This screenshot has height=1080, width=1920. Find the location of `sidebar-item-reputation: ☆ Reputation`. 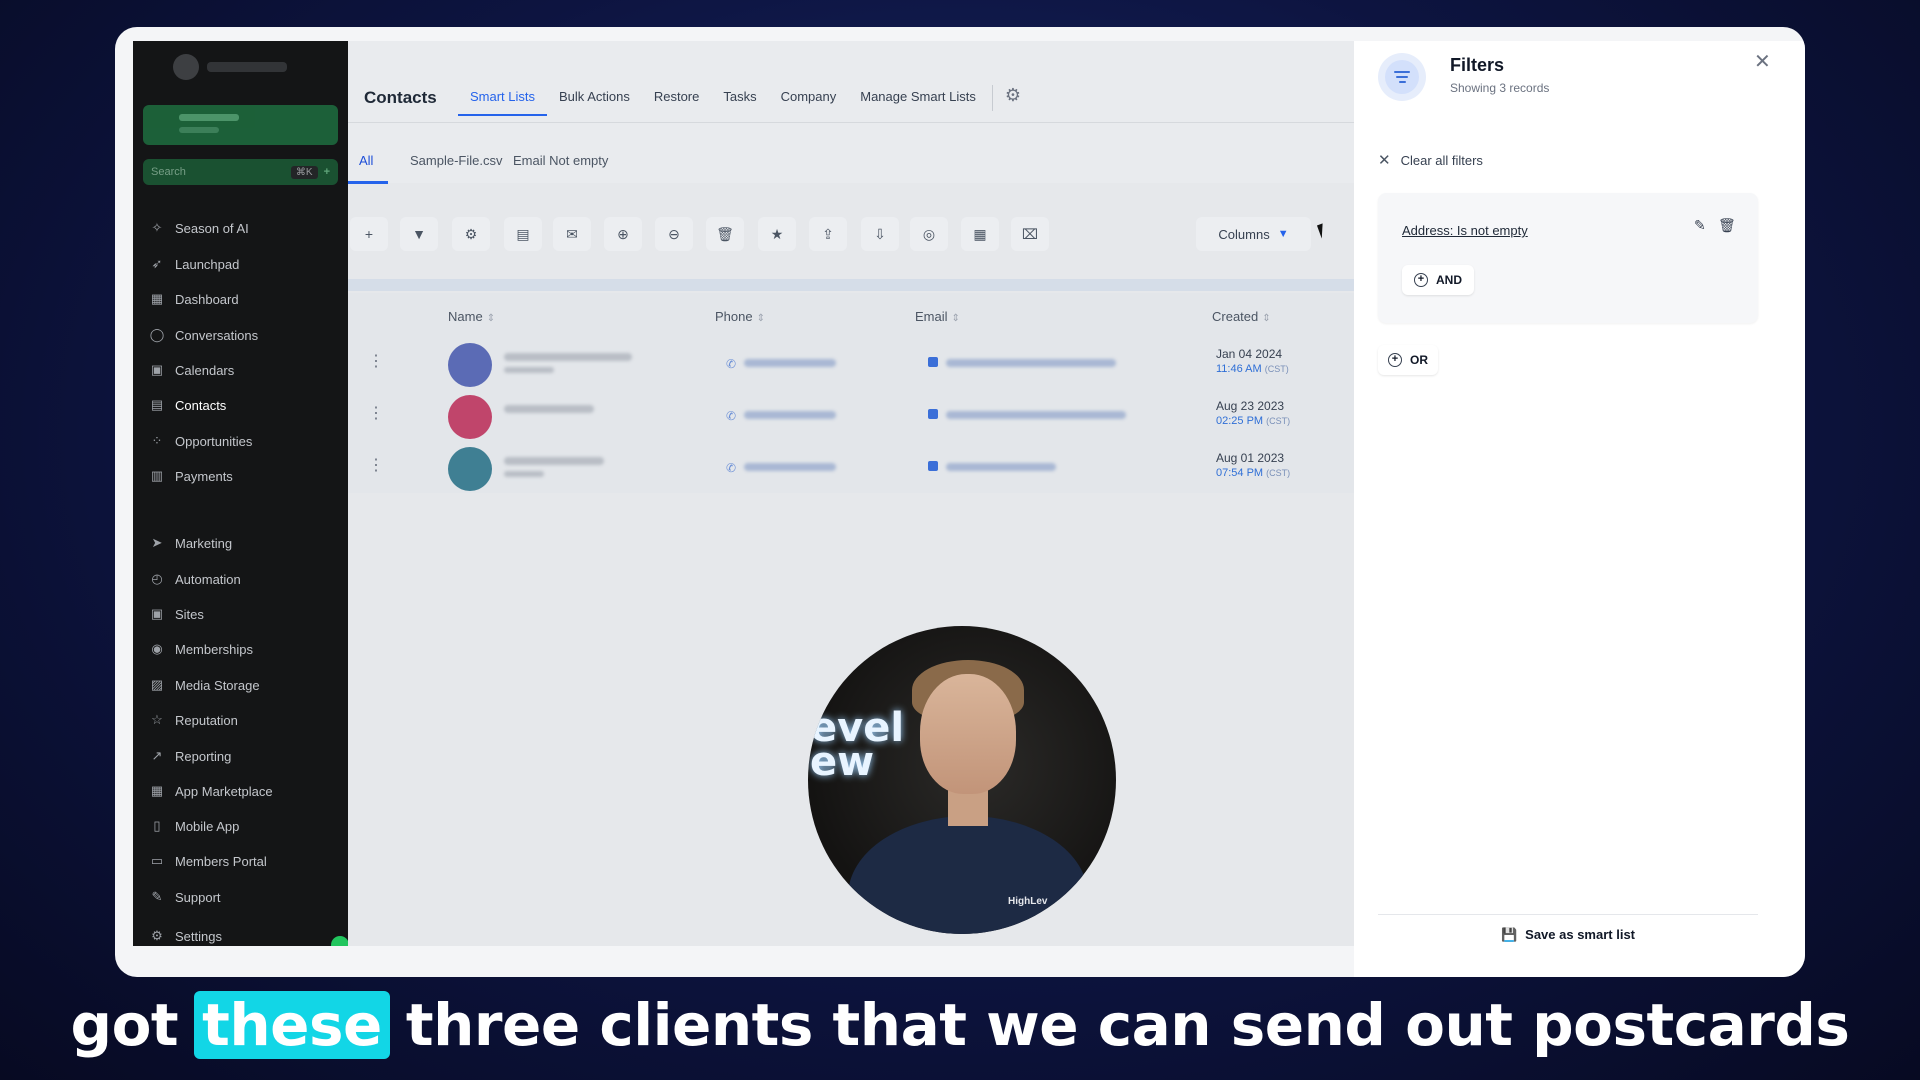

sidebar-item-reputation: ☆ Reputation is located at coordinates (193, 720).